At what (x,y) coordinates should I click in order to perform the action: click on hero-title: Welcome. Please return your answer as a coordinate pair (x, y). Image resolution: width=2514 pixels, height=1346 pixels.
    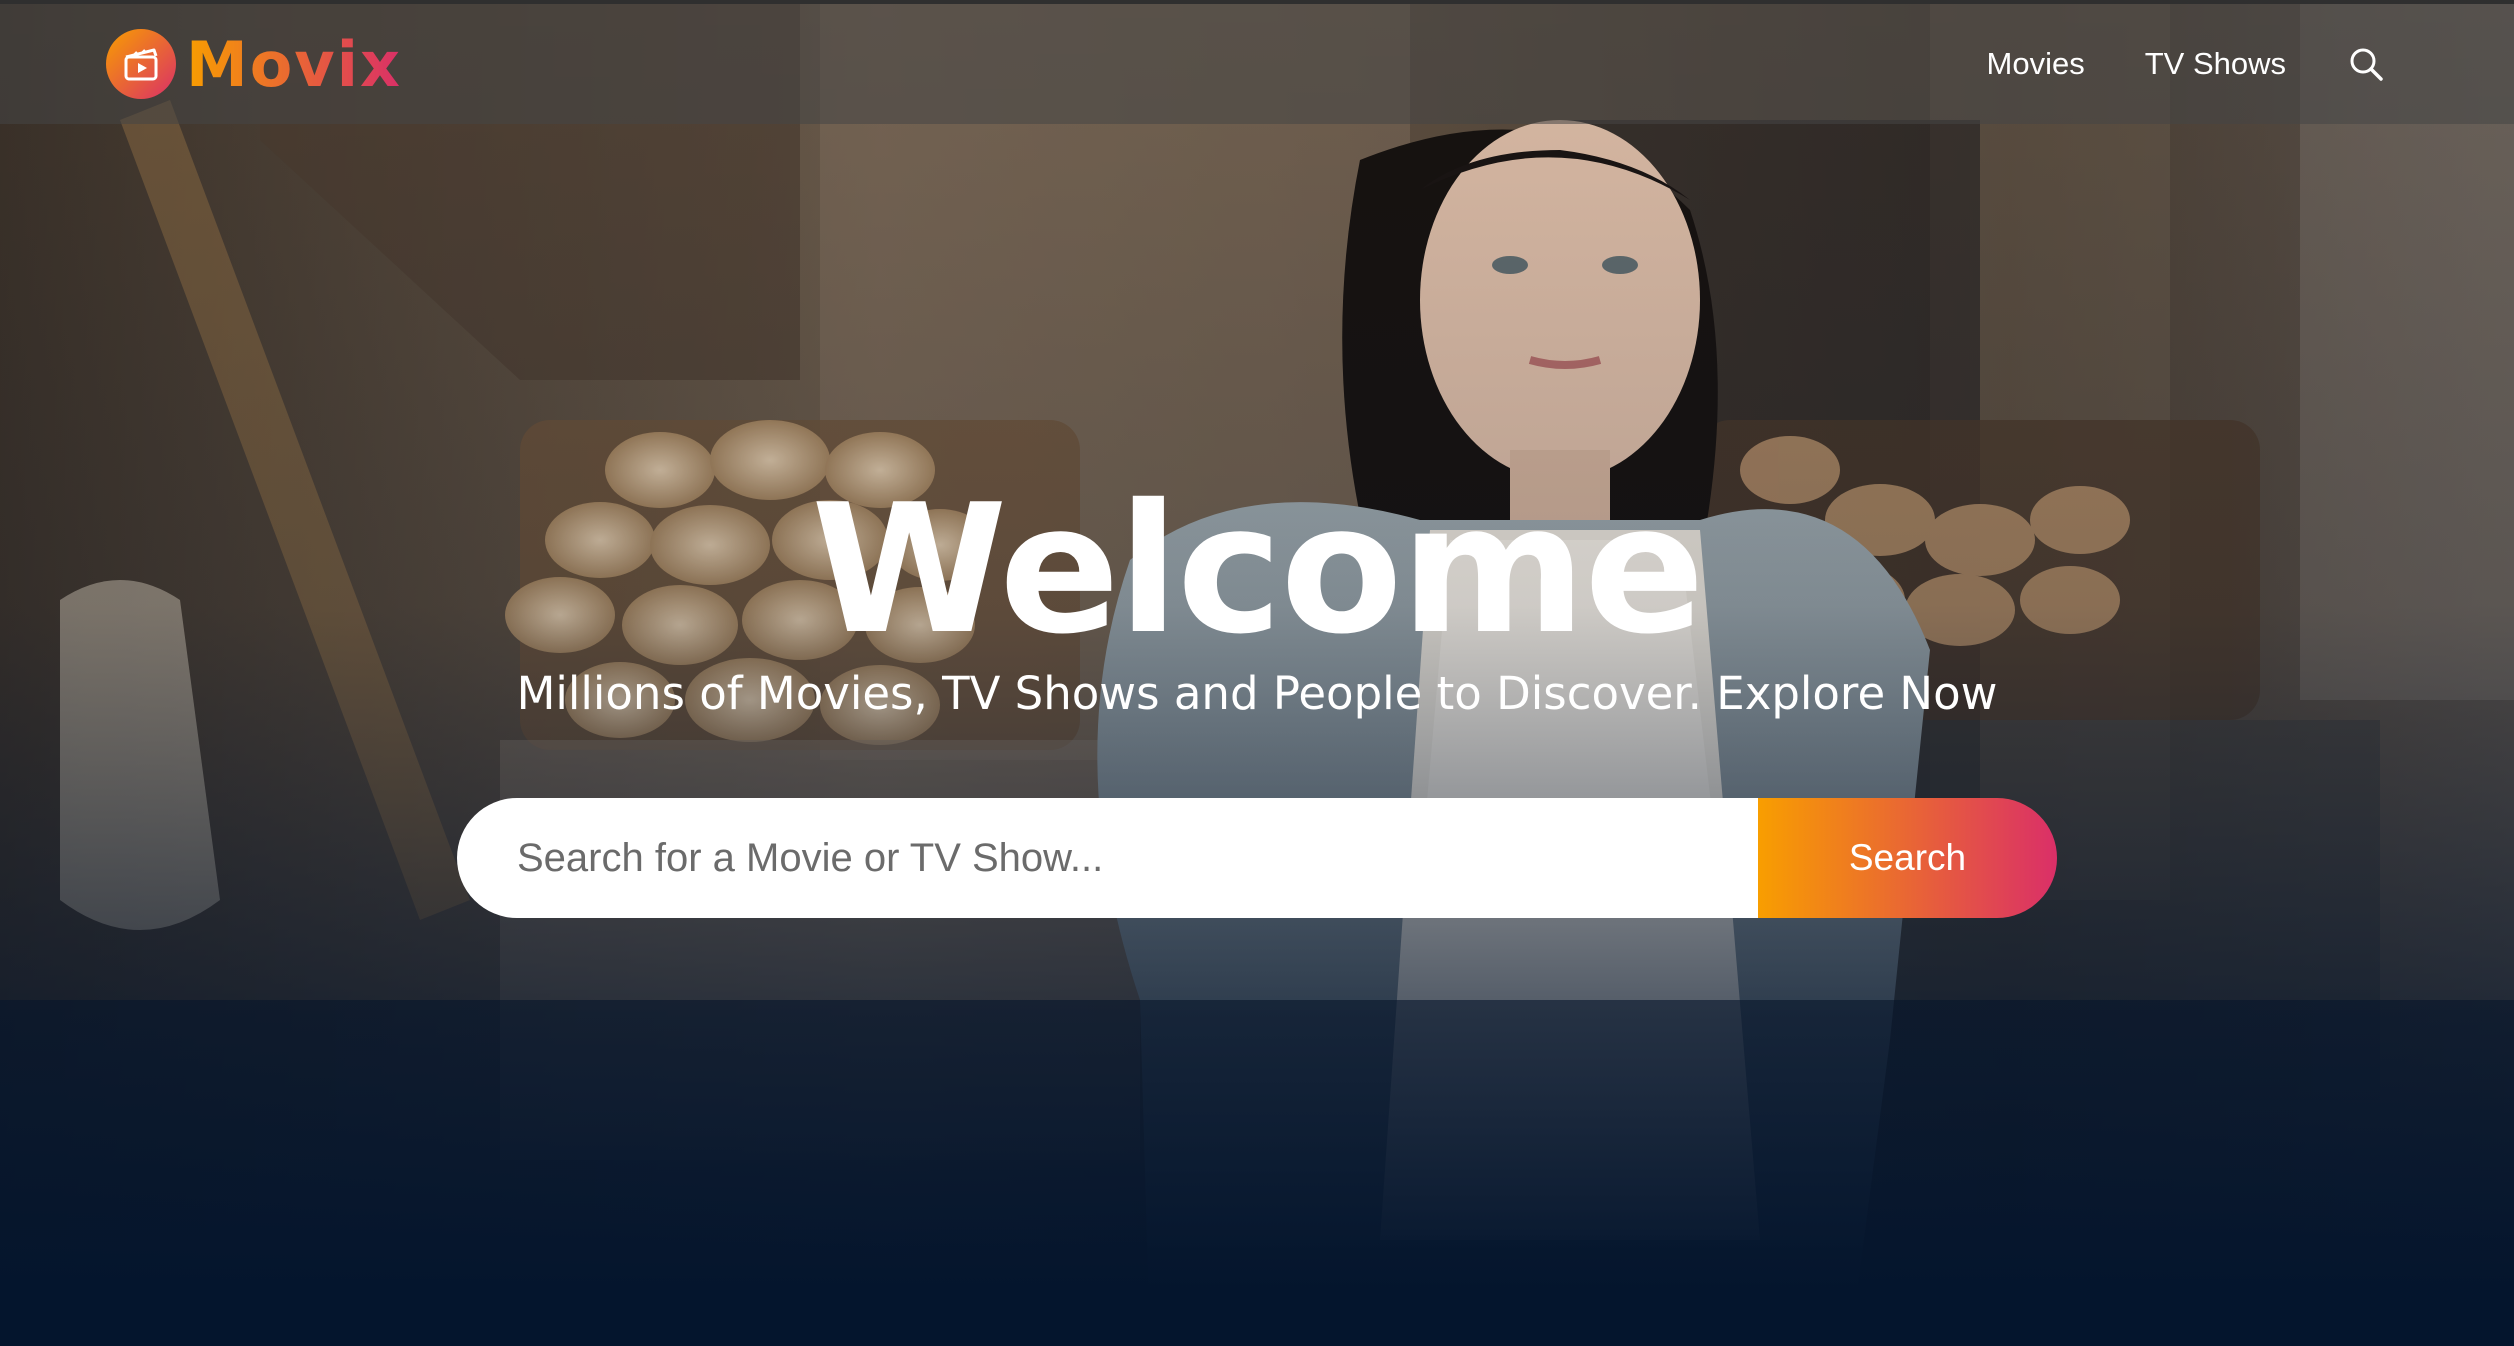
    Looking at the image, I should click on (1258, 569).